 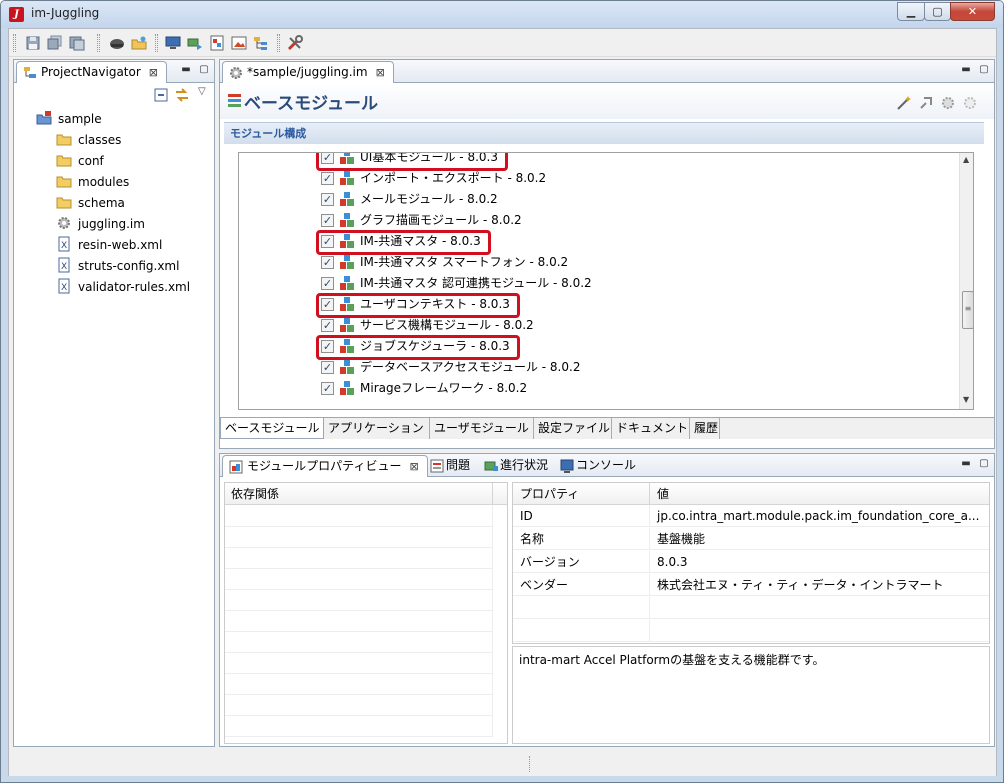 I want to click on problems-icon, so click(x=437, y=466).